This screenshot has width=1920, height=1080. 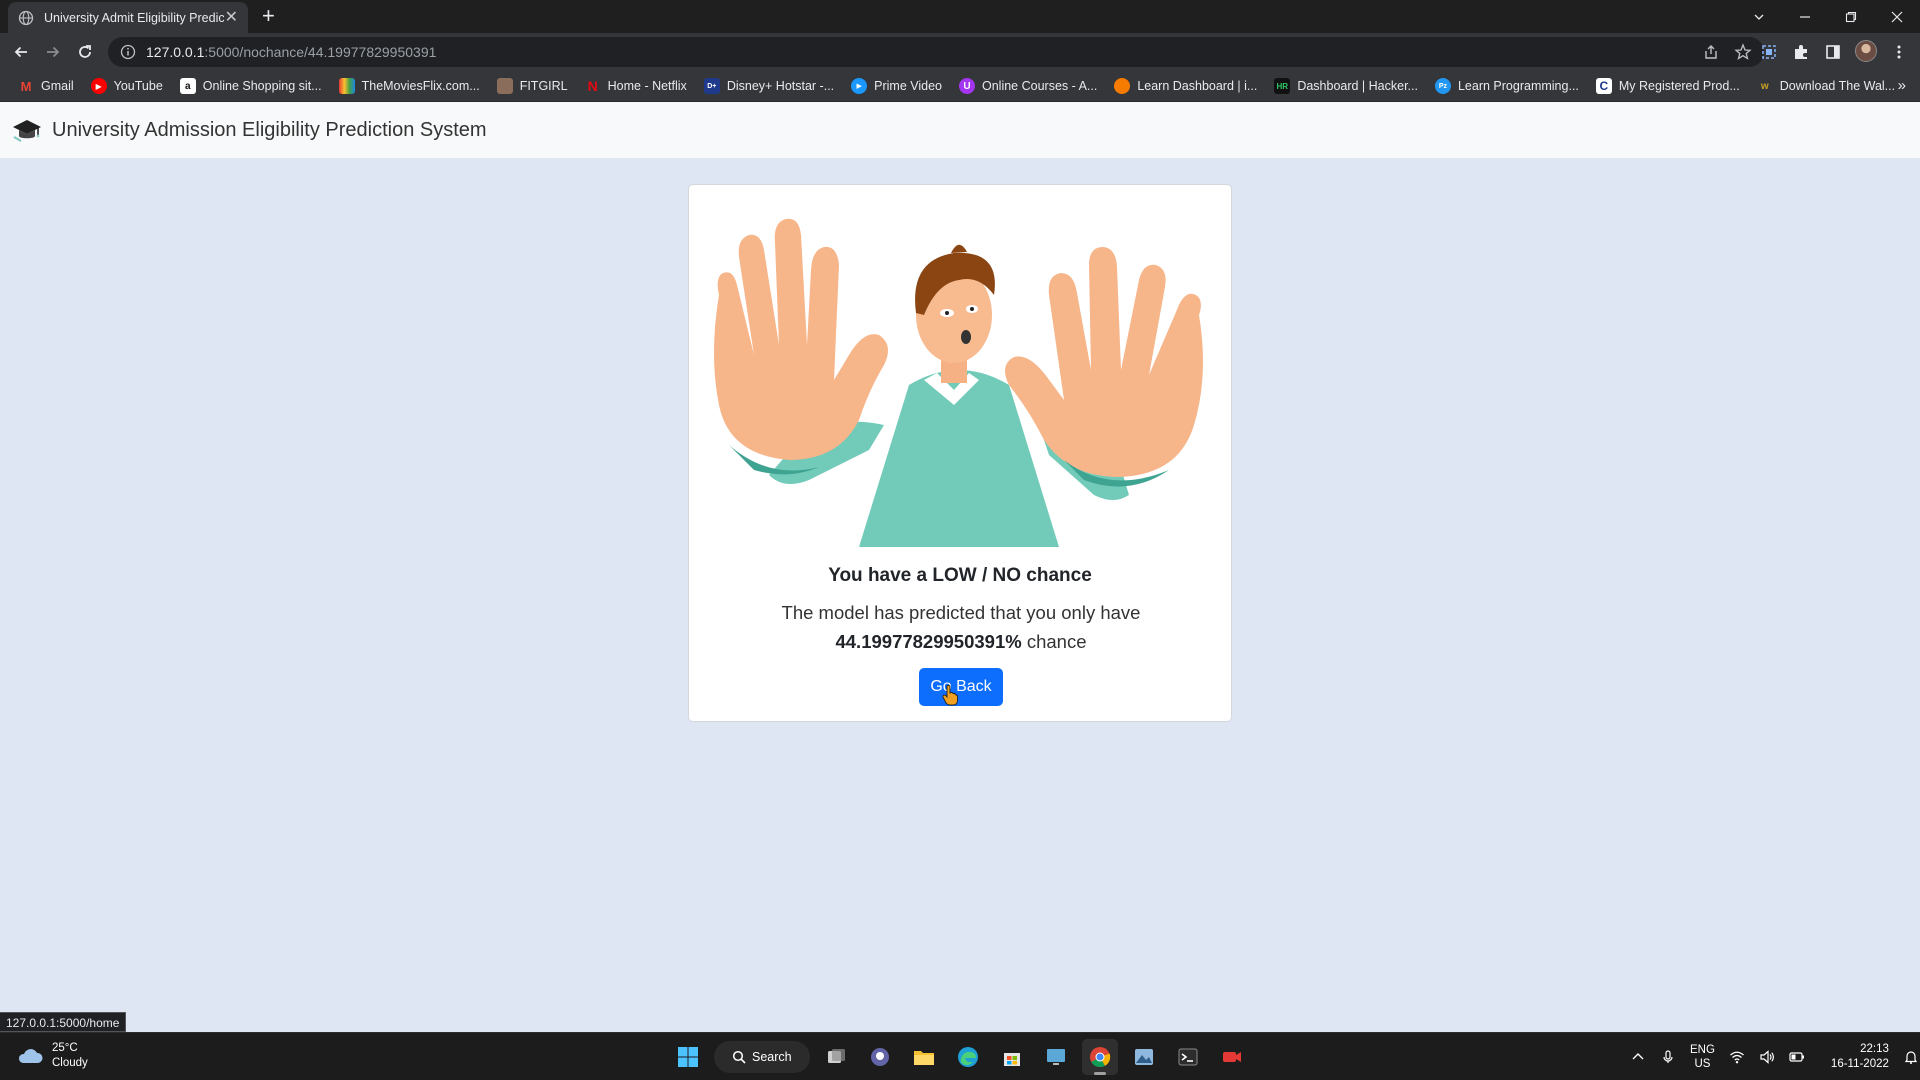 What do you see at coordinates (532, 86) in the screenshot?
I see `bookmark-fitgirl: FITGIRL` at bounding box center [532, 86].